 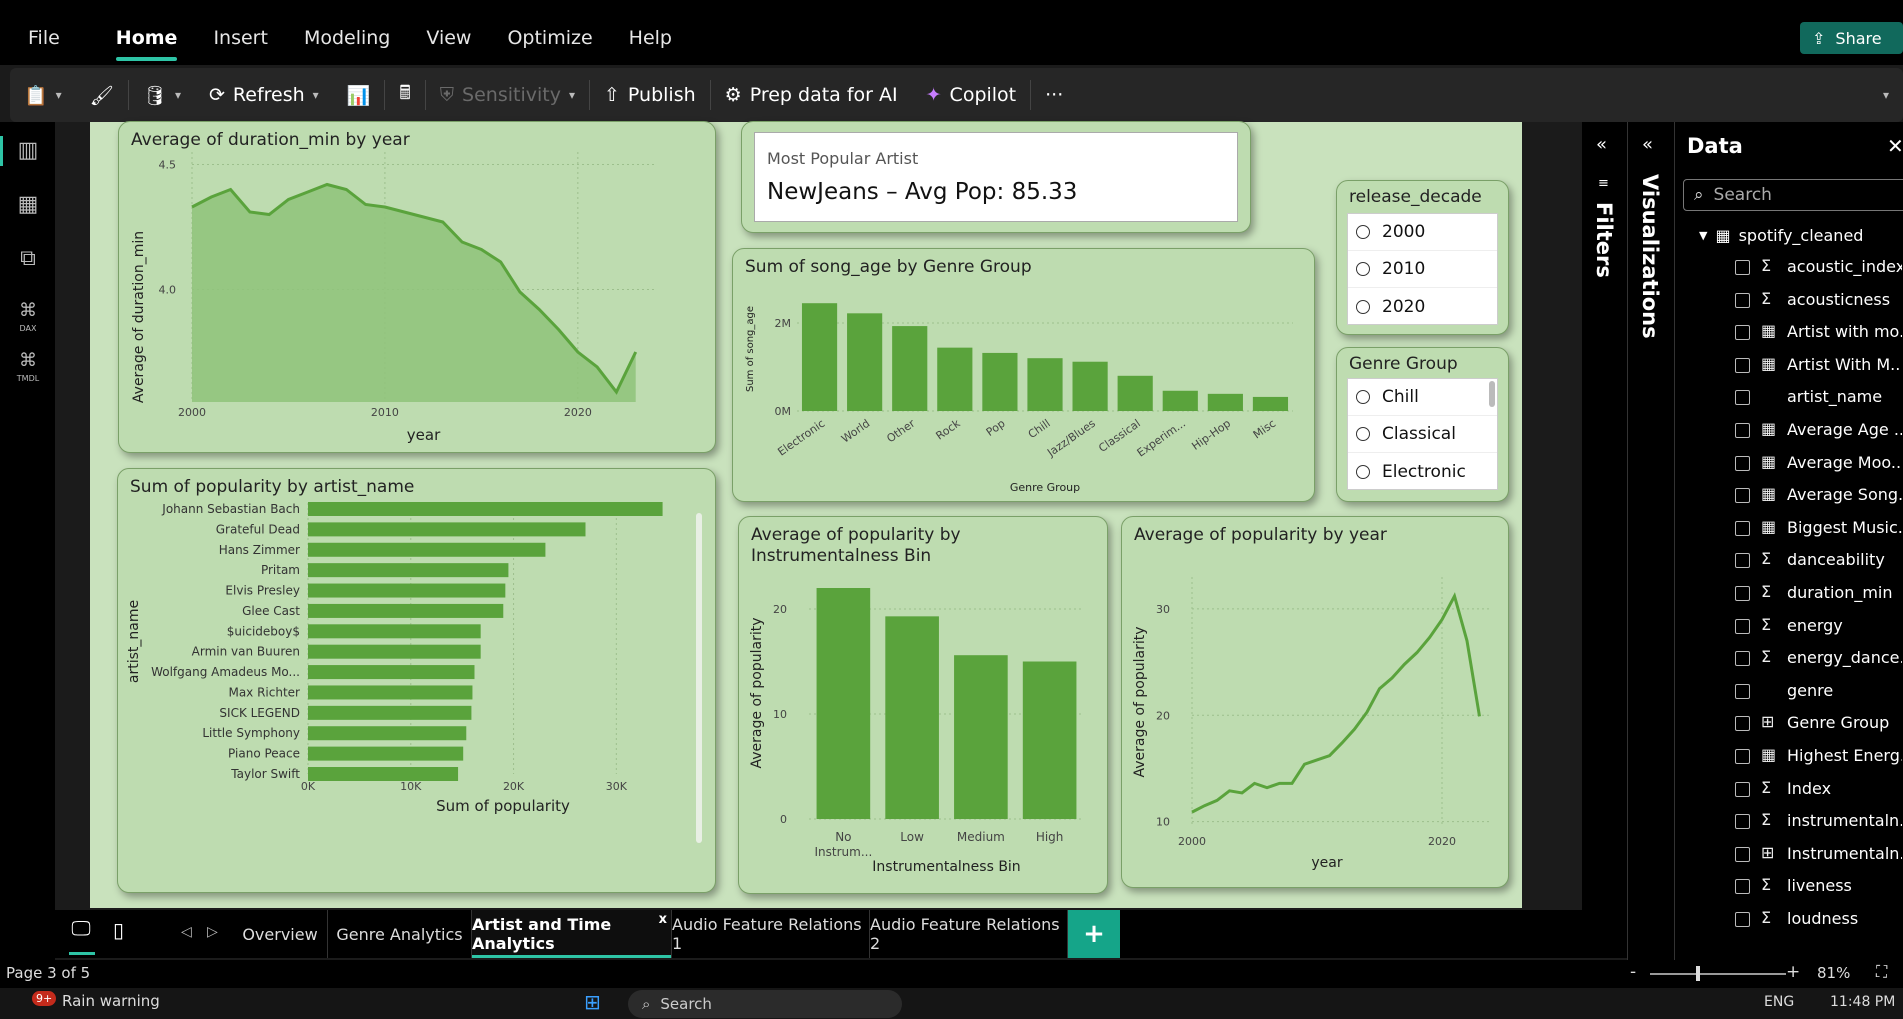 What do you see at coordinates (1789, 789) in the screenshot?
I see `field-item: Σ Index` at bounding box center [1789, 789].